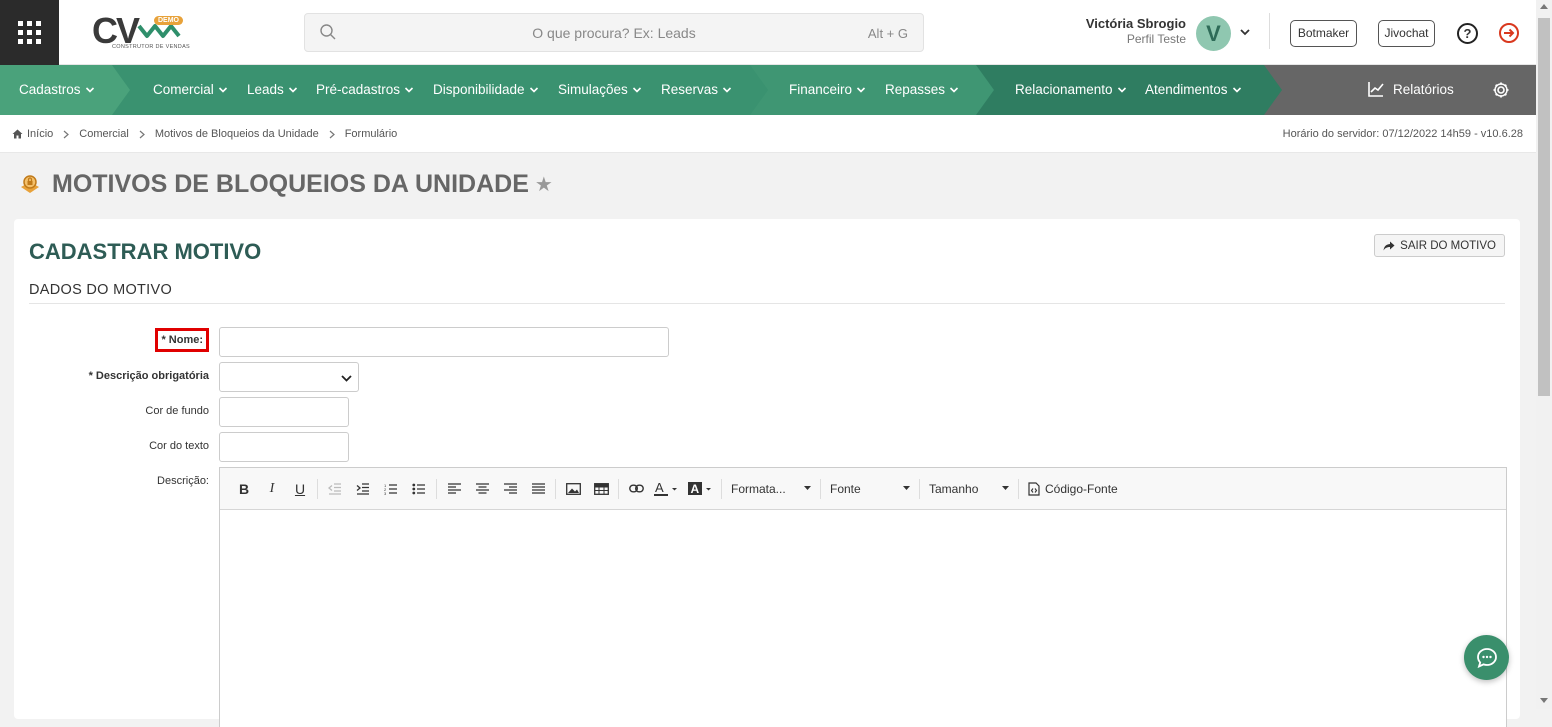 The width and height of the screenshot is (1552, 727). I want to click on text-color-label: Cor do texto, so click(179, 446).